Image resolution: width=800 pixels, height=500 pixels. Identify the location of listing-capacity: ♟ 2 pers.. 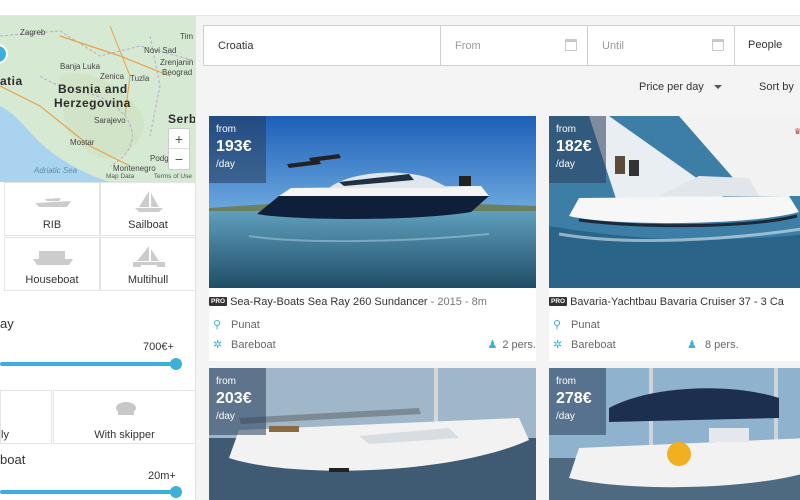
(511, 344).